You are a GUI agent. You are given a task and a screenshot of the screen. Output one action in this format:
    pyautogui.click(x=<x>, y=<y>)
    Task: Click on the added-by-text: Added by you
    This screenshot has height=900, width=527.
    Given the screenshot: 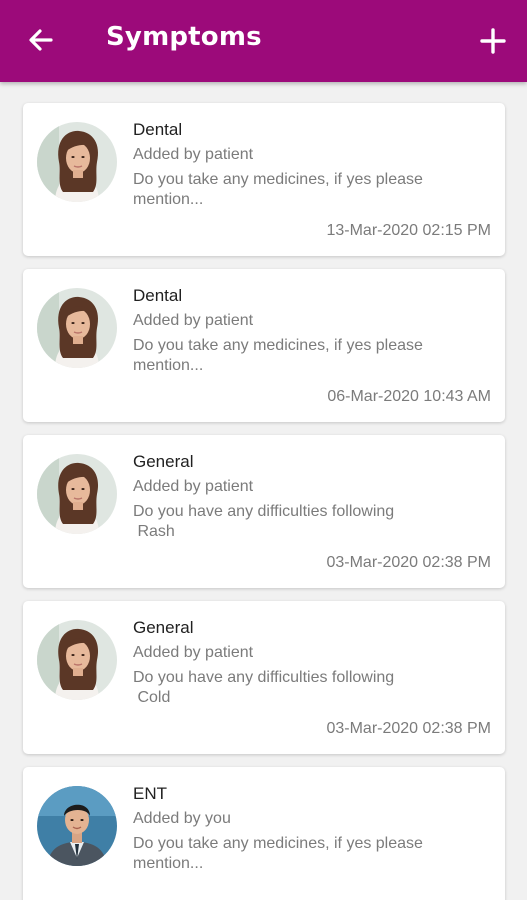 What is the action you would take?
    pyautogui.click(x=182, y=818)
    